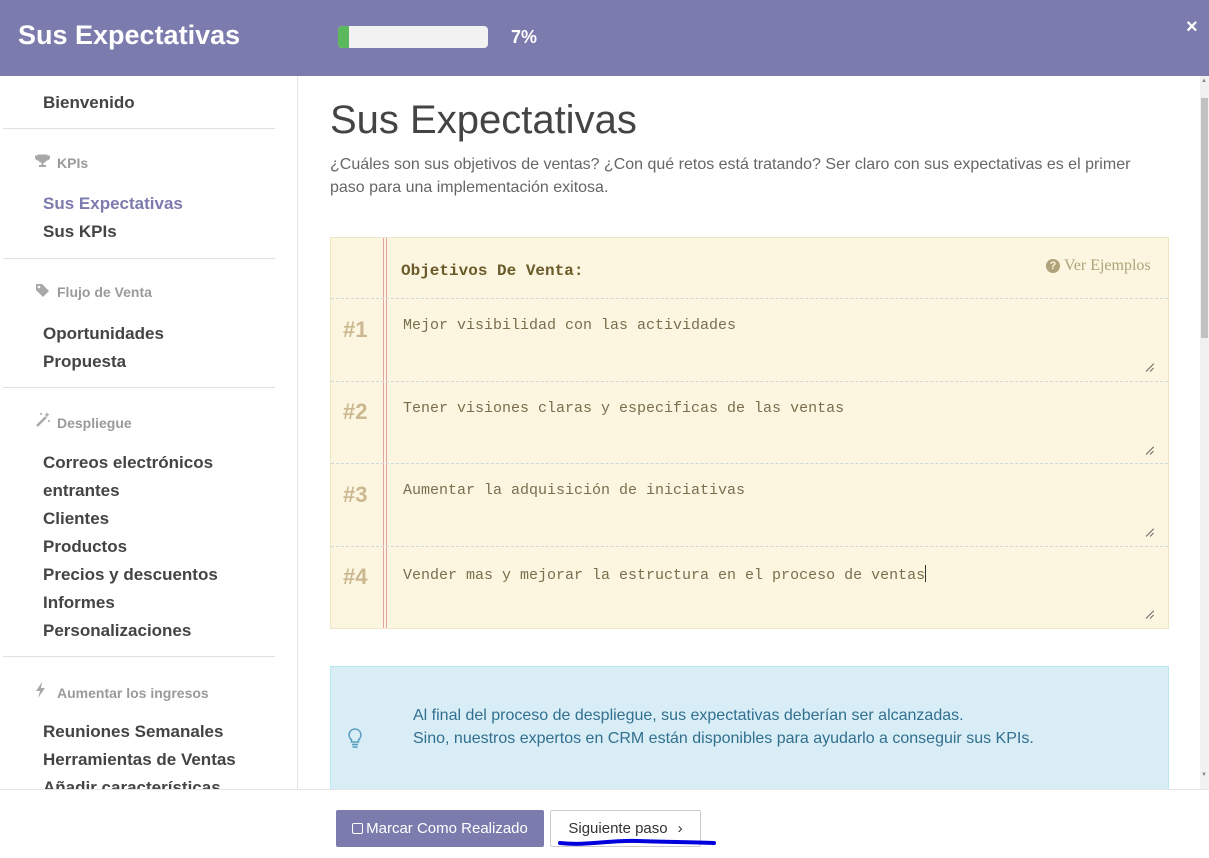 Image resolution: width=1209 pixels, height=858 pixels. What do you see at coordinates (73, 163) in the screenshot?
I see `sidebar-category-label: KPIs` at bounding box center [73, 163].